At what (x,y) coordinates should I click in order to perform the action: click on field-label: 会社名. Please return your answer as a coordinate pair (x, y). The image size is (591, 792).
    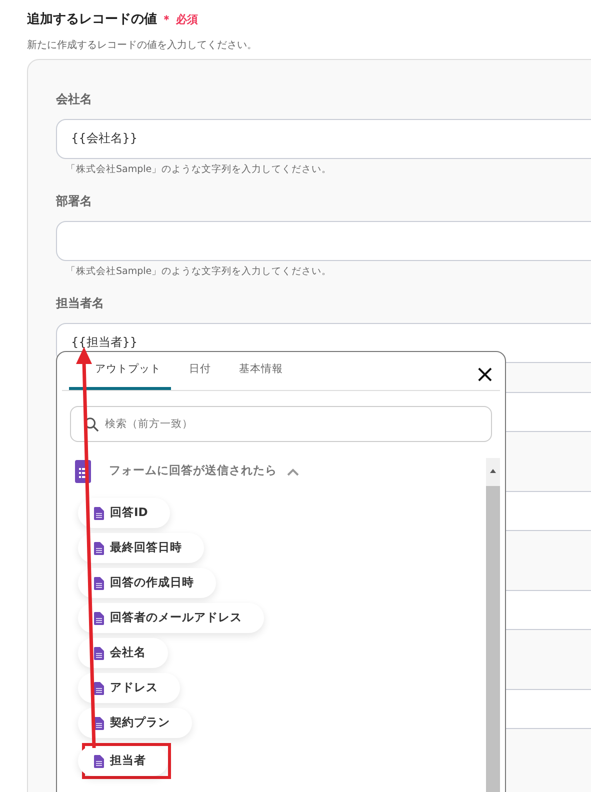
    Looking at the image, I should click on (74, 99).